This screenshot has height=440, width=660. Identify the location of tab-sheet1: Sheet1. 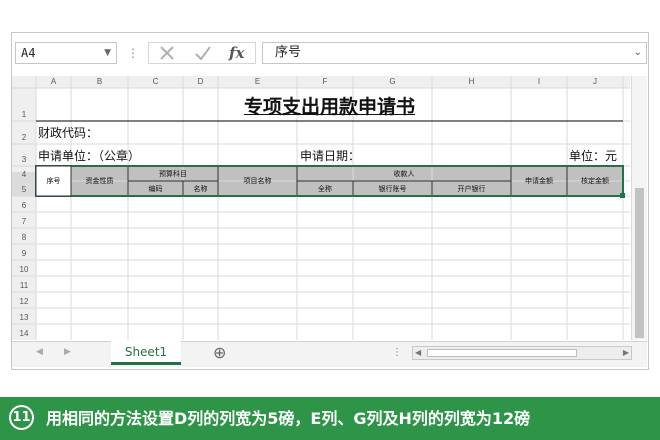
(146, 353).